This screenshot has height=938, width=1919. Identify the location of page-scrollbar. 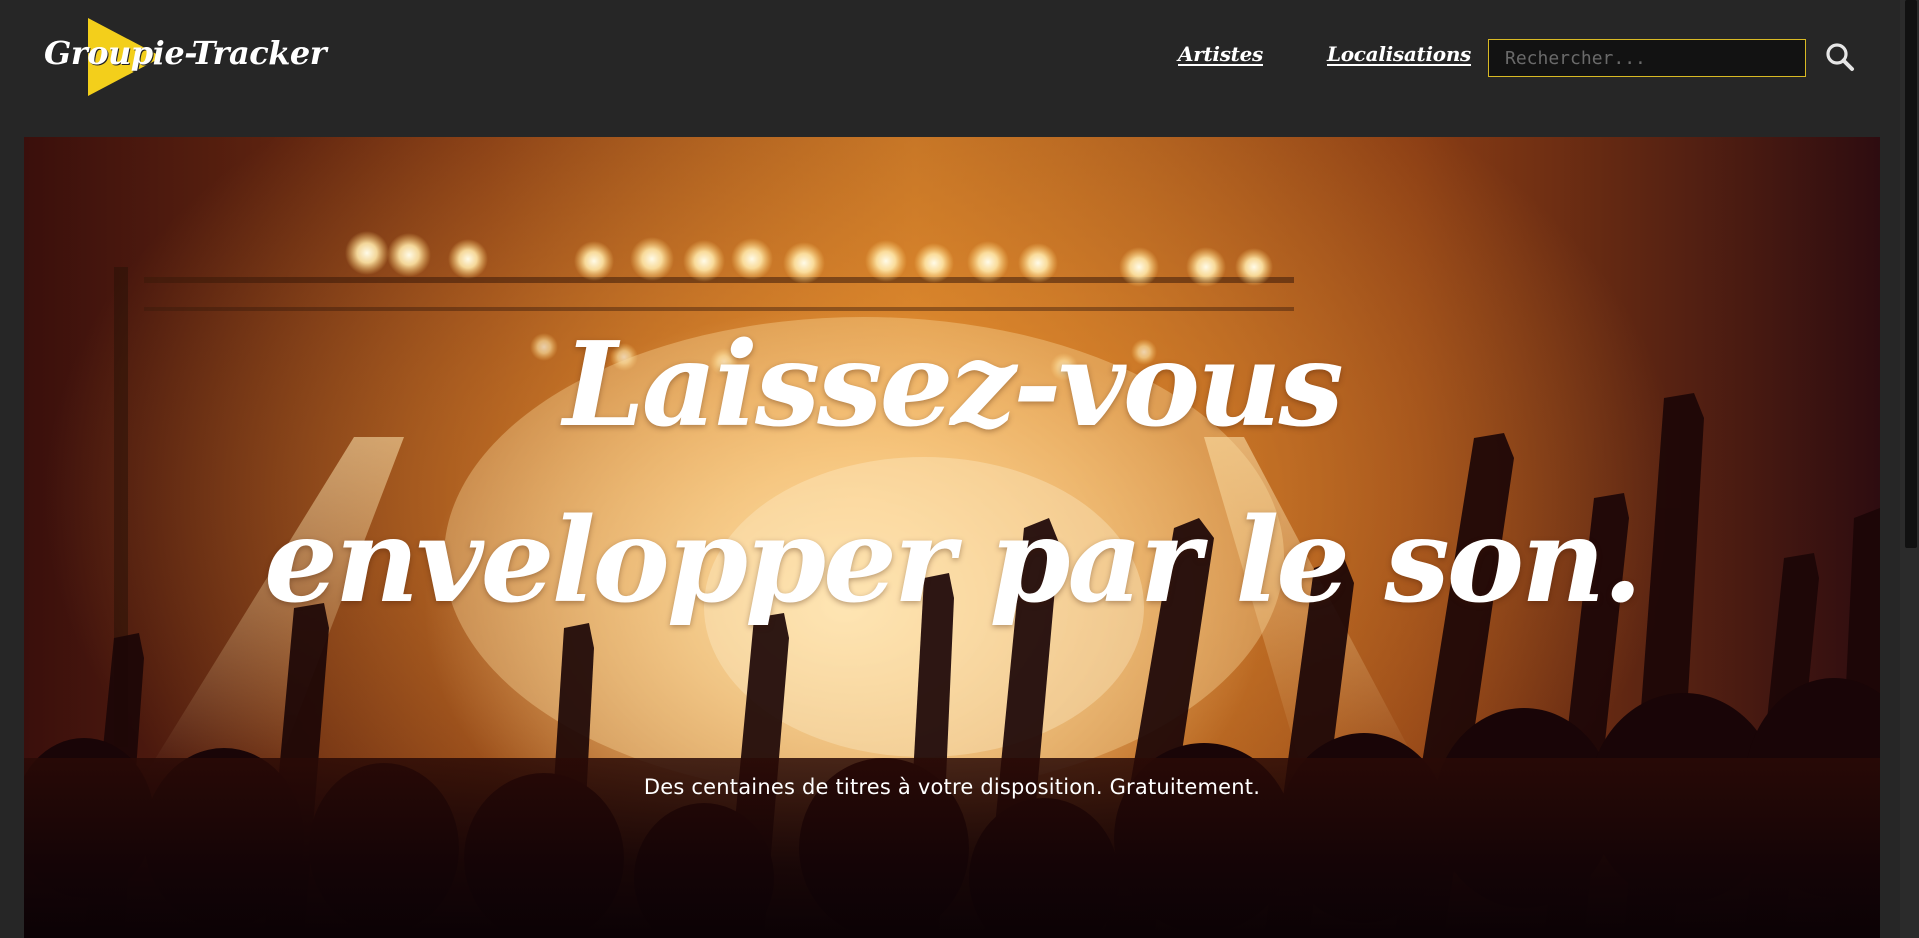
(1909, 469).